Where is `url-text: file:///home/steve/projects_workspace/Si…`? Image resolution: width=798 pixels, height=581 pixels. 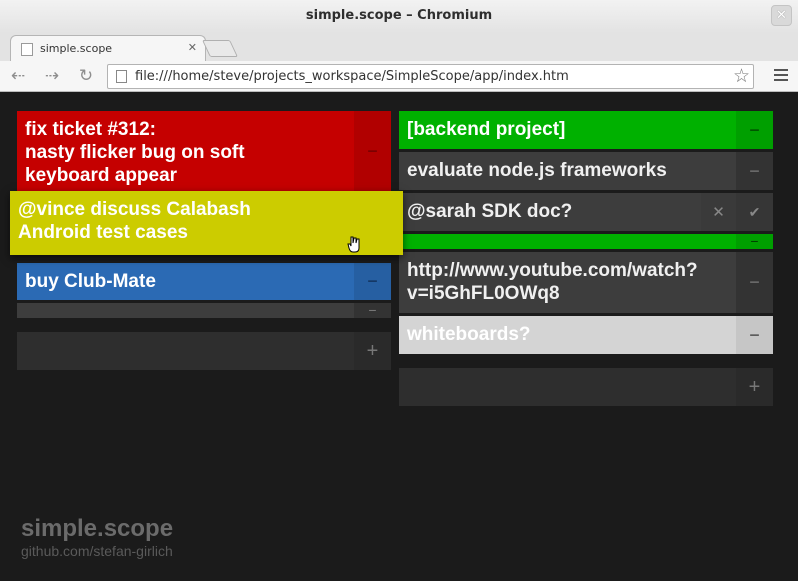 url-text: file:///home/steve/projects_workspace/Si… is located at coordinates (352, 76).